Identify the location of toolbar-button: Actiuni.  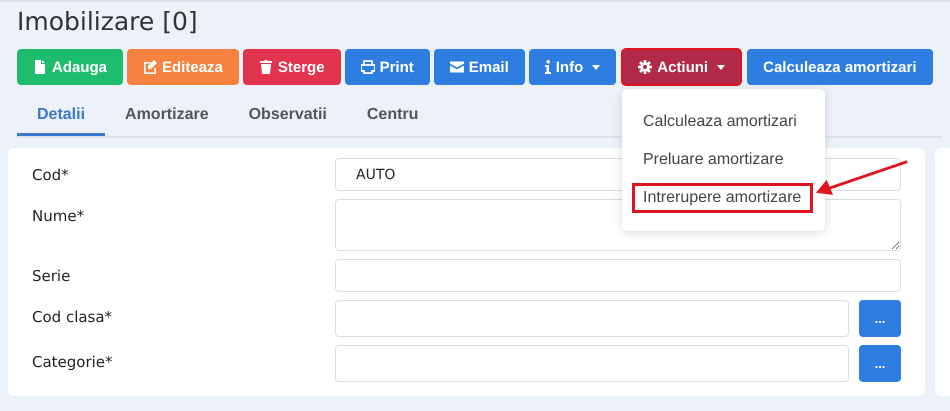
(682, 67).